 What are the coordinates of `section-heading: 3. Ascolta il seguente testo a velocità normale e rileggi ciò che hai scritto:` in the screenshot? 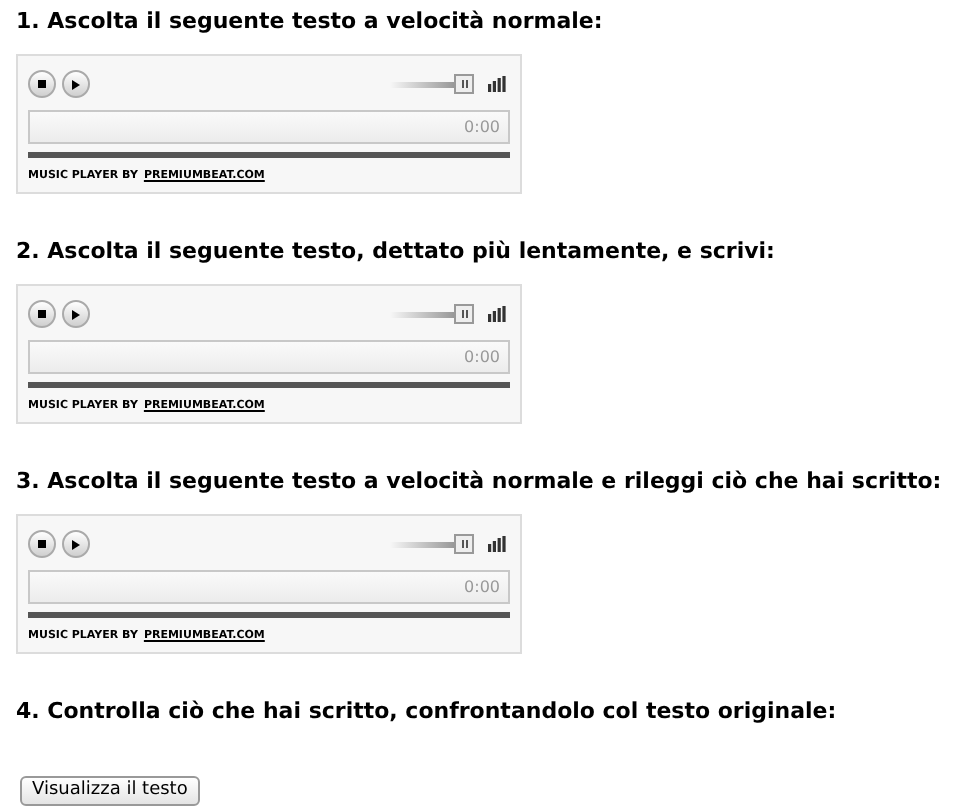 It's located at (480, 482).